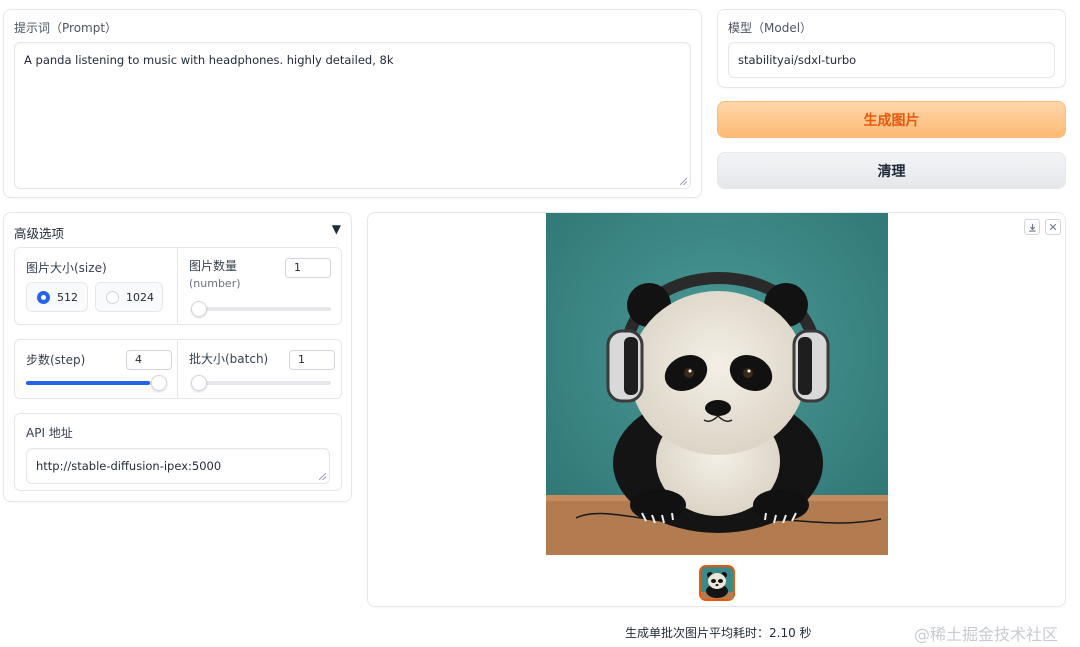  Describe the element at coordinates (66, 268) in the screenshot. I see `size-label: 图片大小(size)` at that location.